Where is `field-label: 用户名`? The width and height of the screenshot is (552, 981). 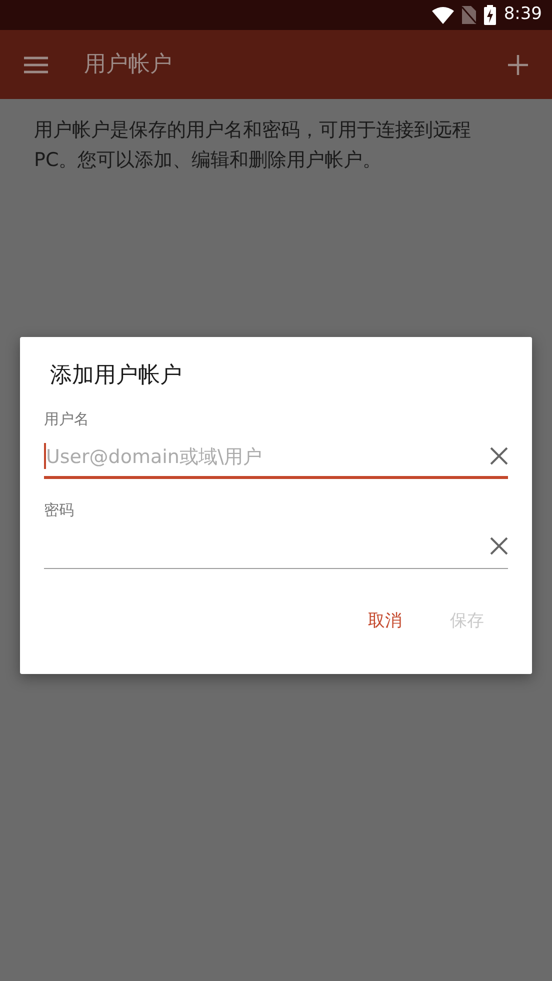
field-label: 用户名 is located at coordinates (67, 419).